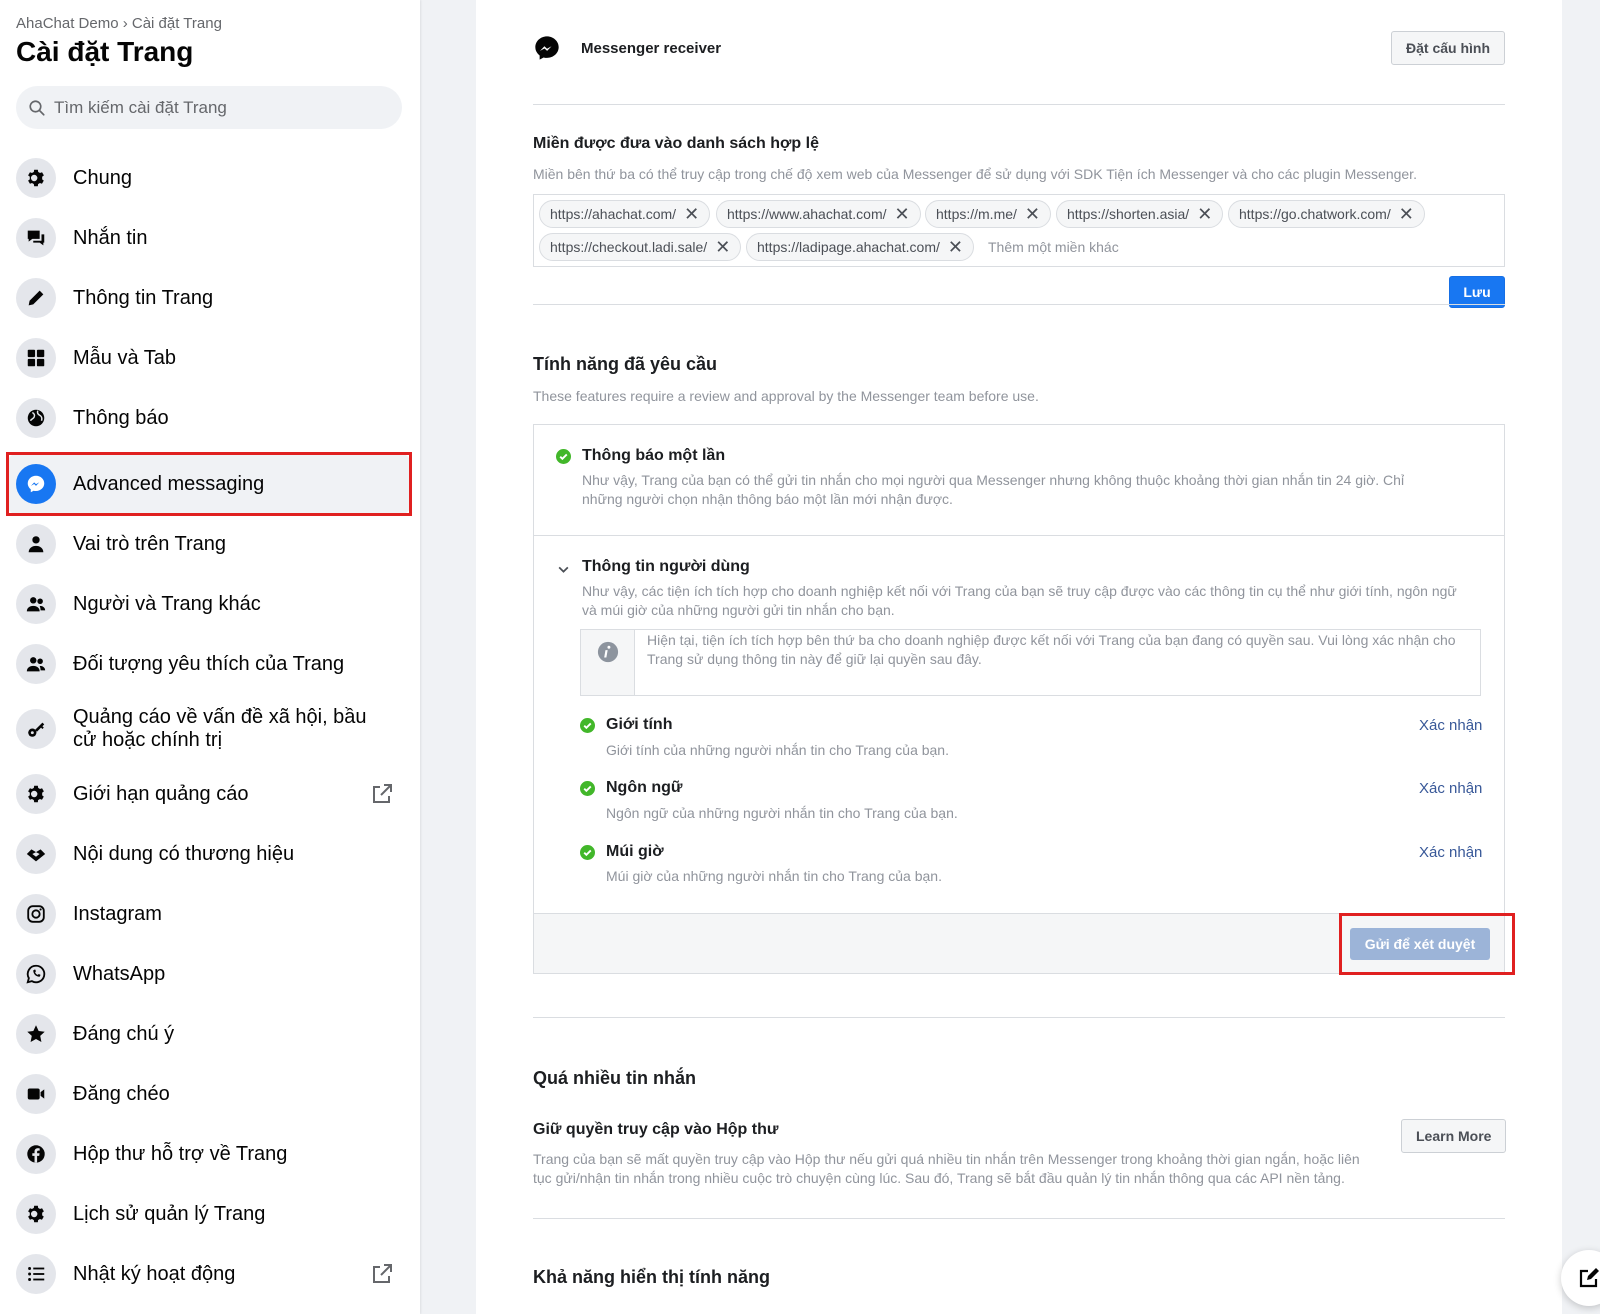 The image size is (1600, 1314). Describe the element at coordinates (1450, 788) in the screenshot. I see `confirm-language-link: Xác nhận` at that location.